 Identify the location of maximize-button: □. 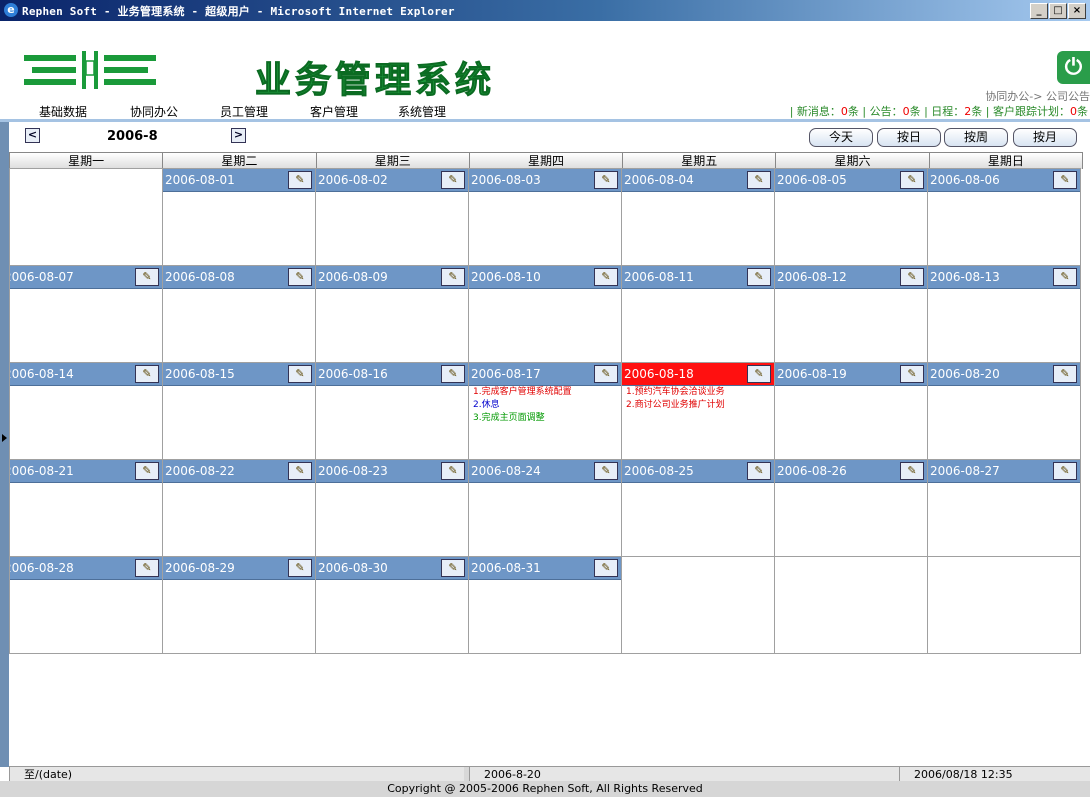
(1058, 11).